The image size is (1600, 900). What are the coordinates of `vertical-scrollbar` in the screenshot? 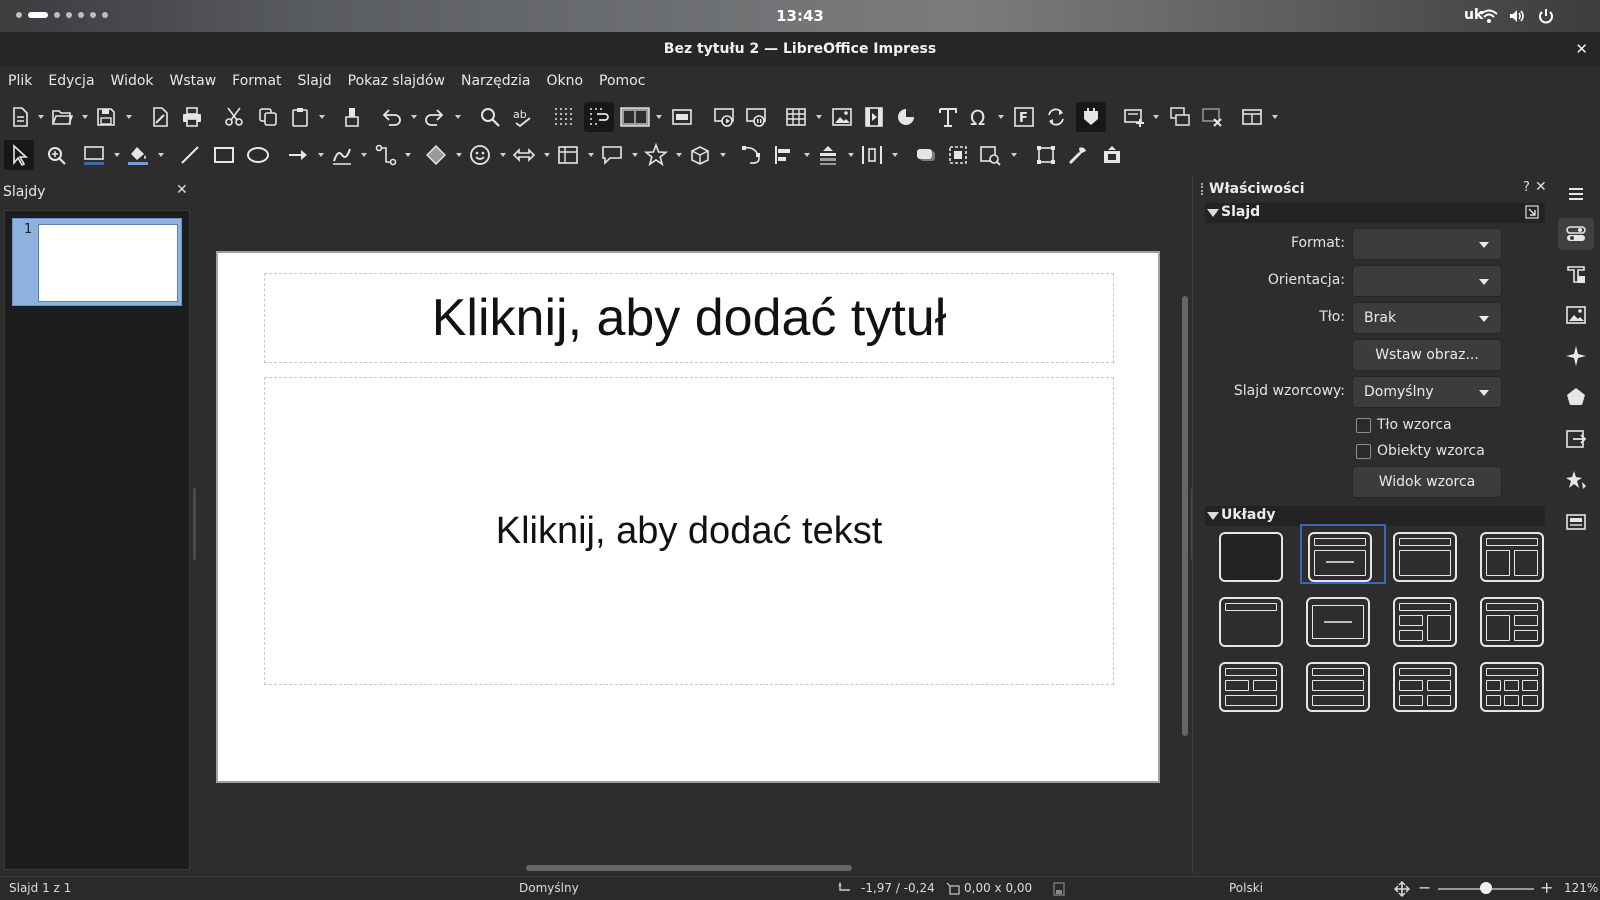 It's located at (1185, 516).